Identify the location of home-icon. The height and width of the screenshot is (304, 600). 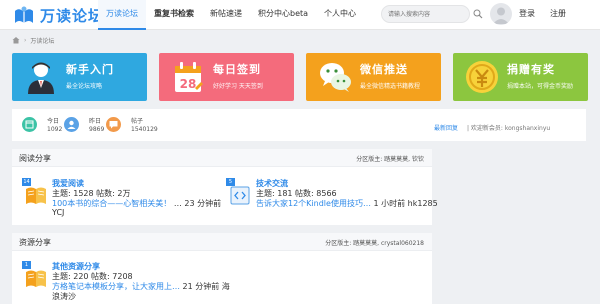
(16, 40).